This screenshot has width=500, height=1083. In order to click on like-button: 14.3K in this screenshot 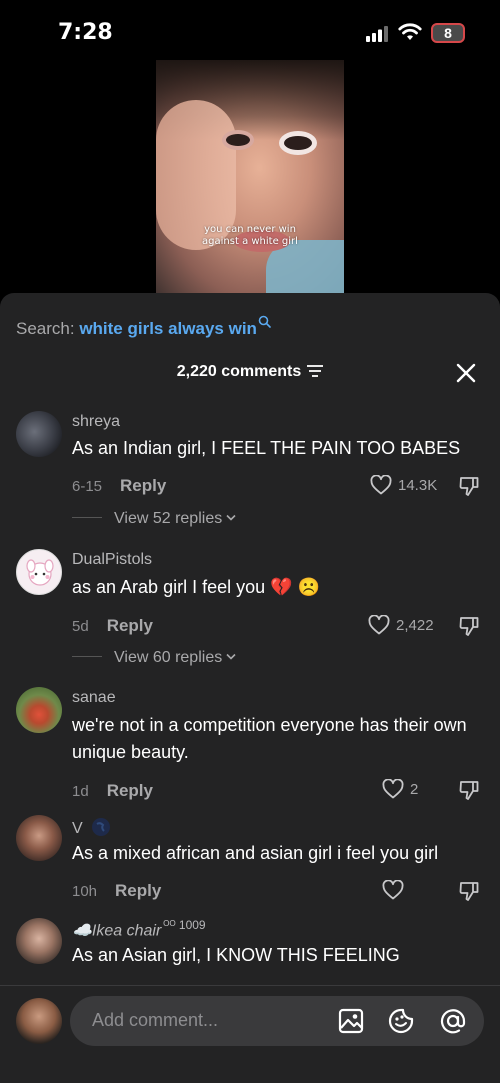, I will do `click(403, 485)`.